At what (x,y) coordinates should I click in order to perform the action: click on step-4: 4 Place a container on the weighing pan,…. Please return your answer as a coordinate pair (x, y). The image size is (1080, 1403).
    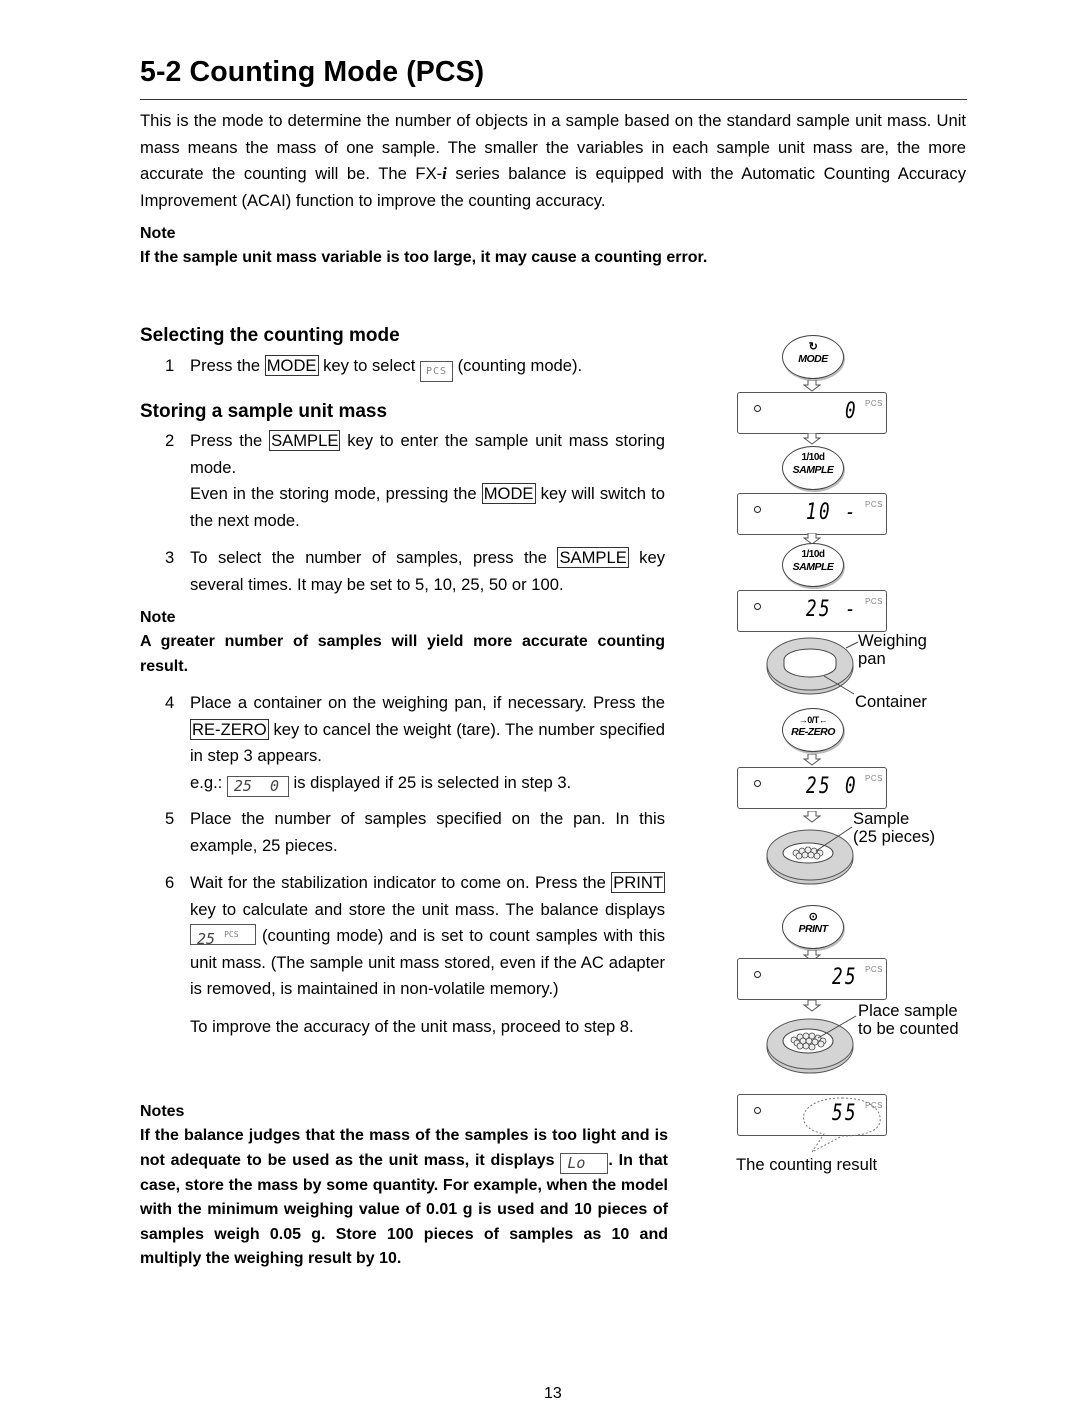
    Looking at the image, I should click on (415, 743).